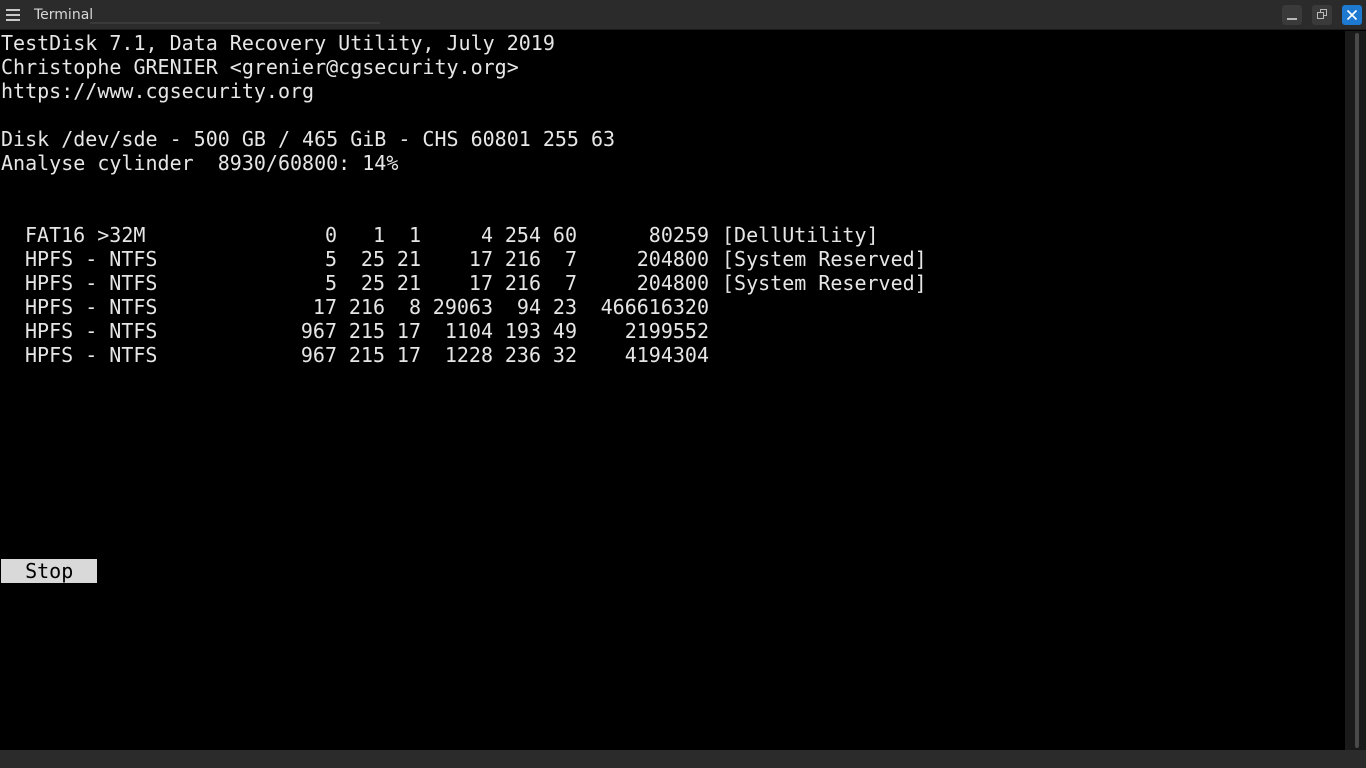 The image size is (1366, 768). Describe the element at coordinates (666, 355) in the screenshot. I see `partition-size: 4194304` at that location.